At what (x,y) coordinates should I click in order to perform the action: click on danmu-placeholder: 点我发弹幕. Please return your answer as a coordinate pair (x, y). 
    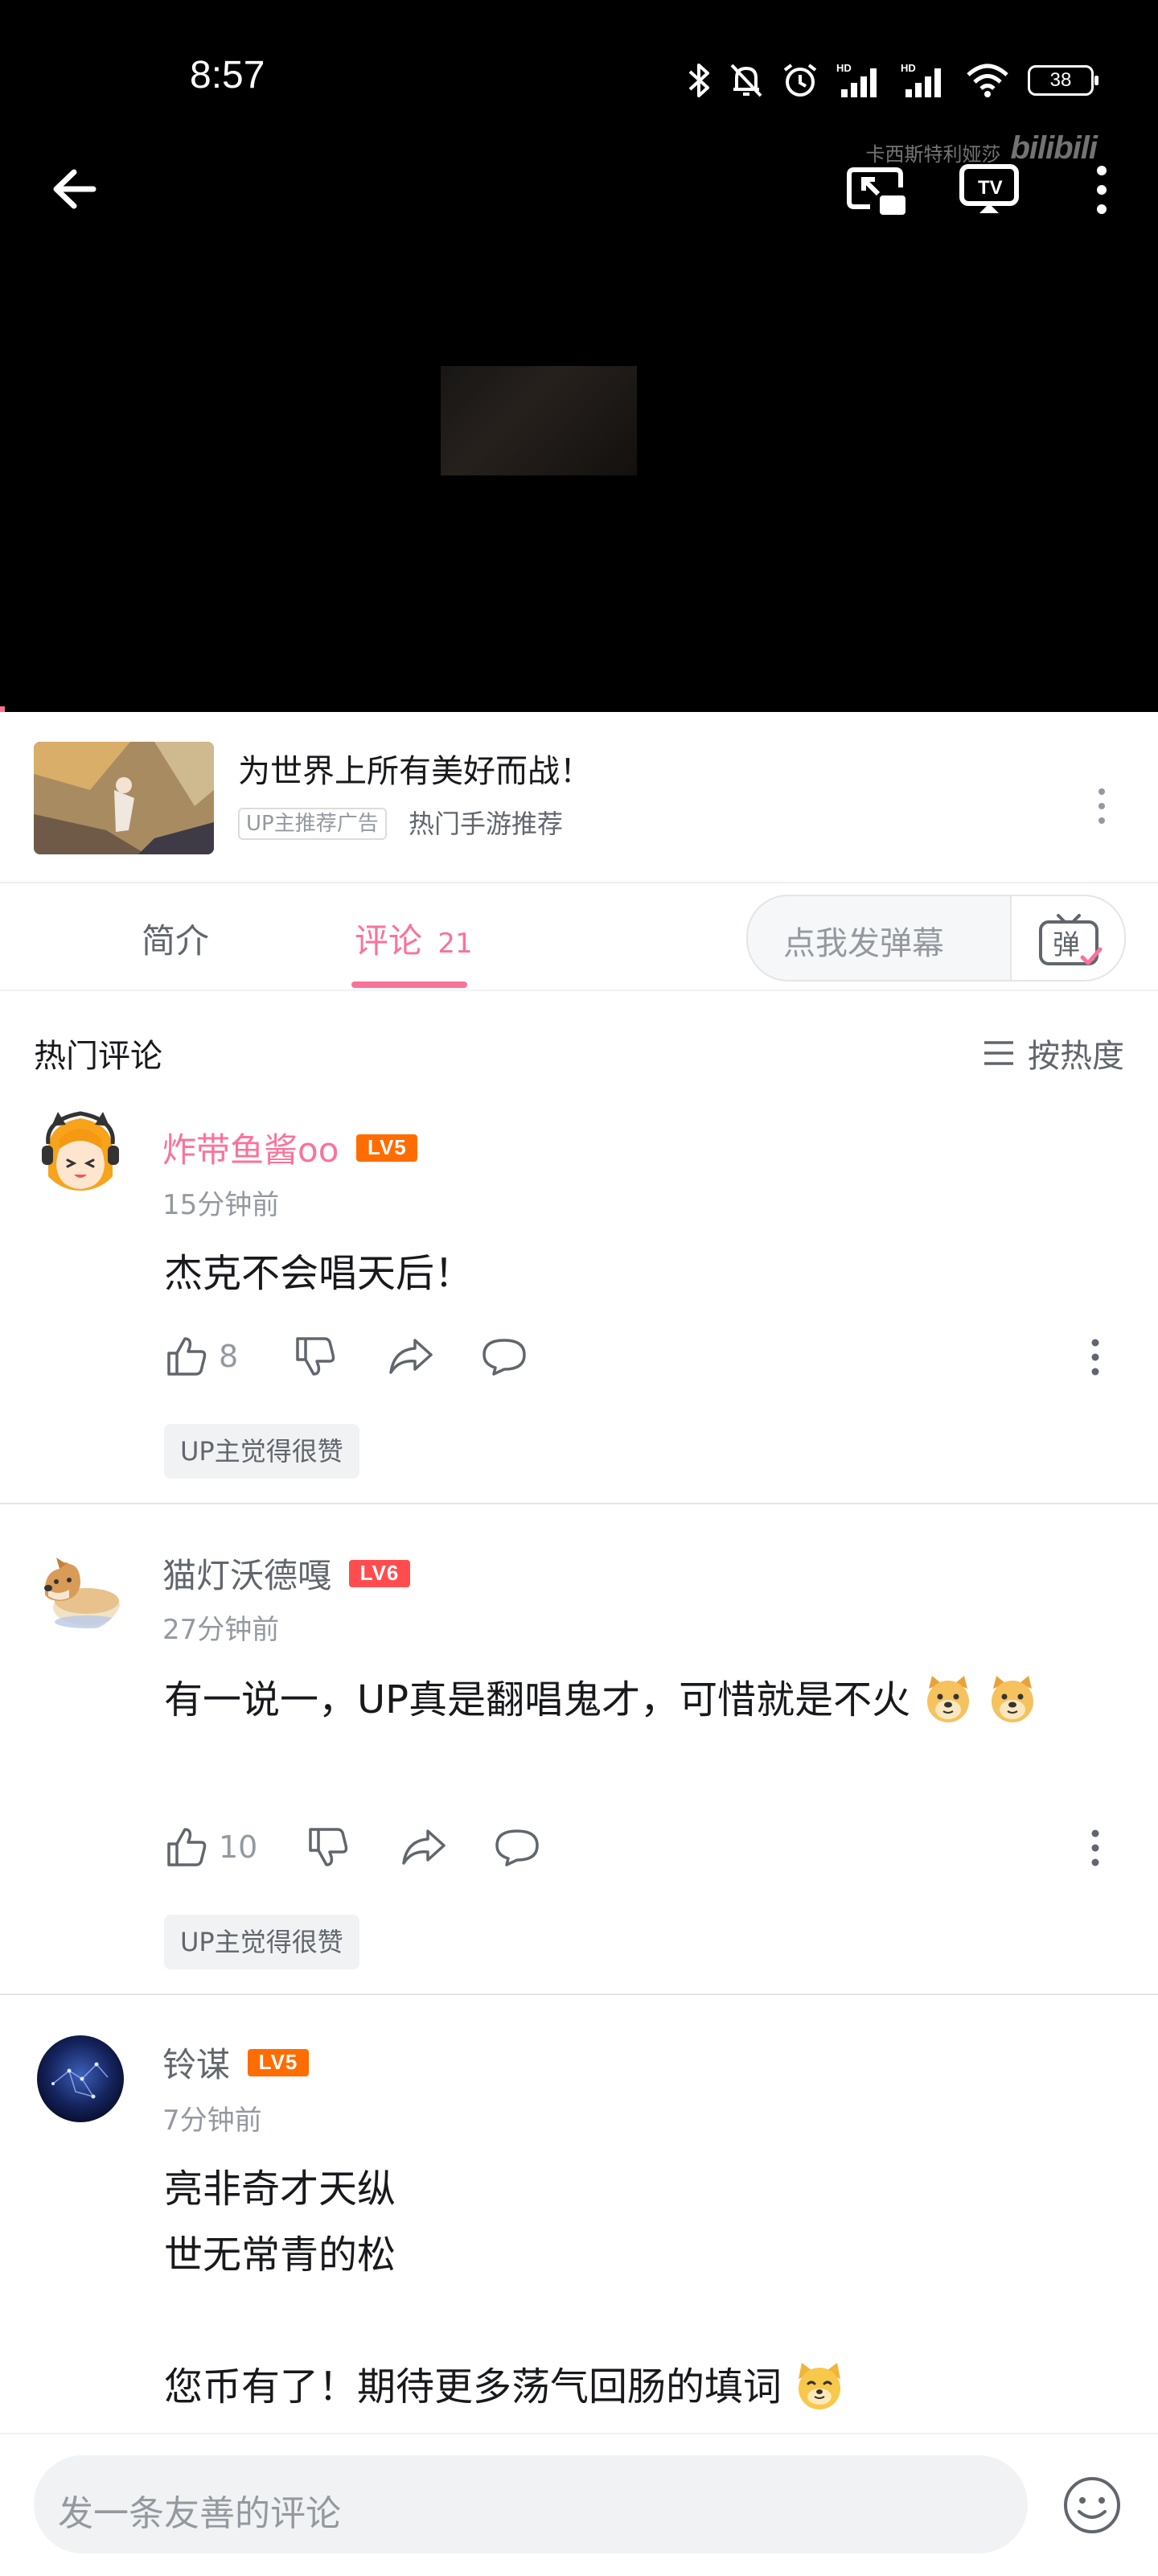
    Looking at the image, I should click on (863, 943).